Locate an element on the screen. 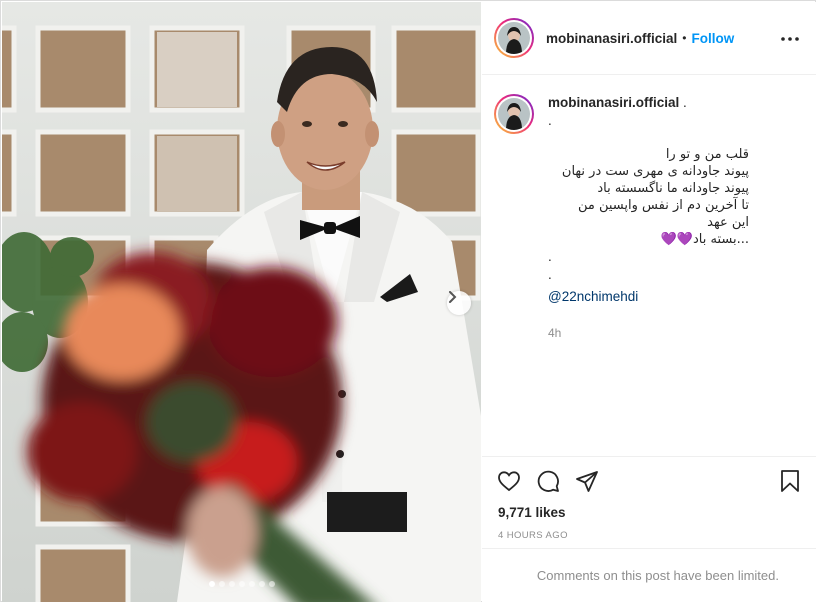 Image resolution: width=816 pixels, height=602 pixels. more-options-button is located at coordinates (790, 39).